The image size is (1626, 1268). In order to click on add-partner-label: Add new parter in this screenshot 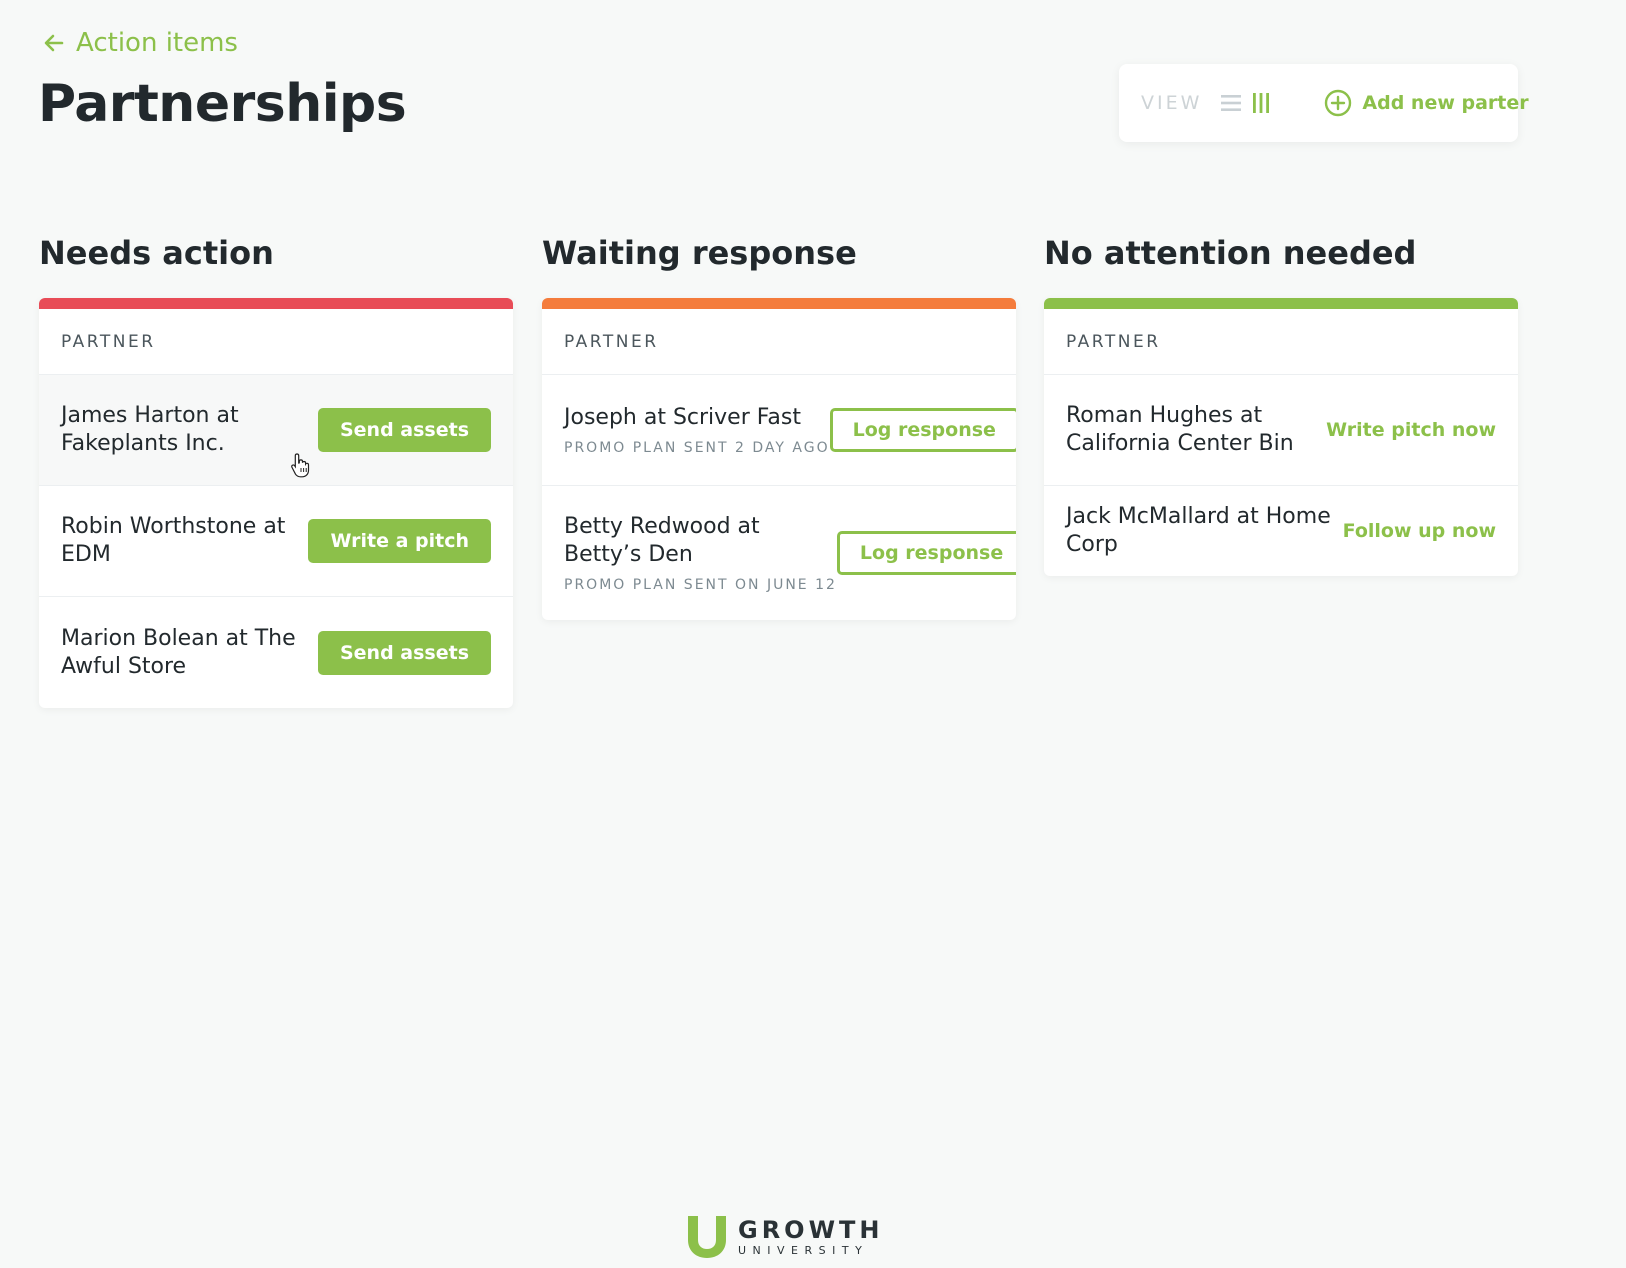, I will do `click(1445, 103)`.